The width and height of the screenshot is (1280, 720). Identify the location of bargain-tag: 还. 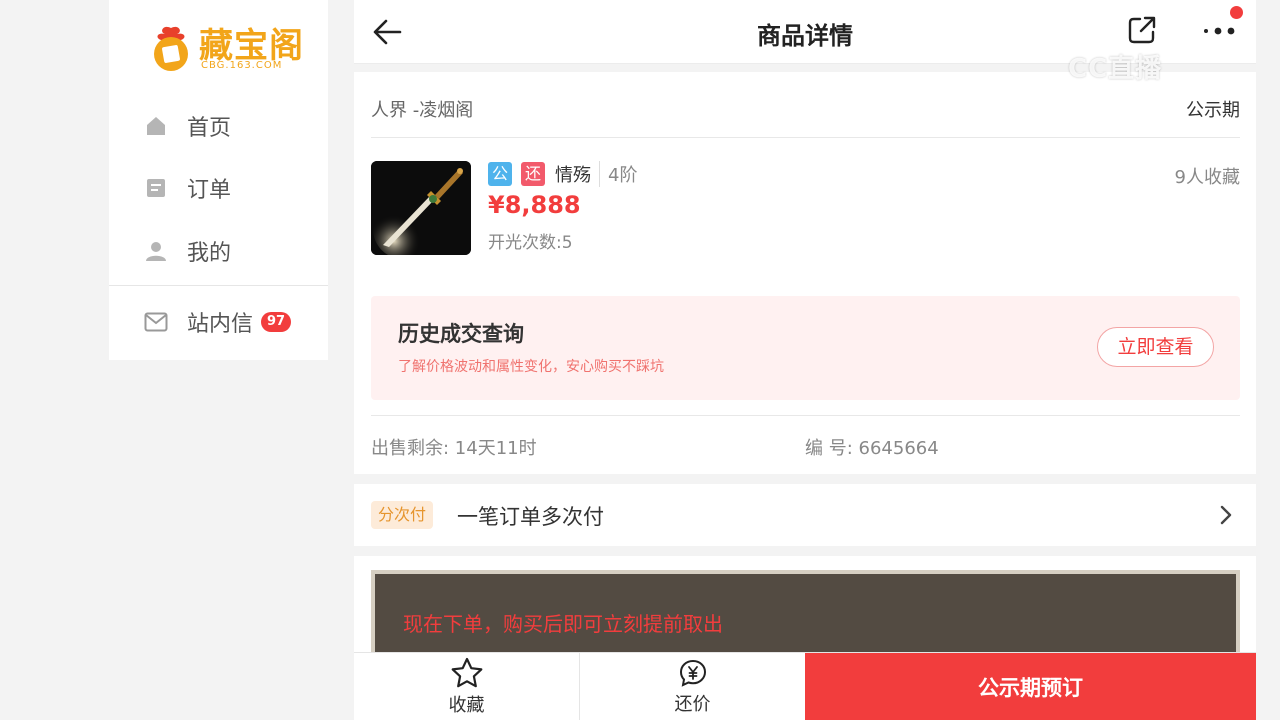
(533, 174).